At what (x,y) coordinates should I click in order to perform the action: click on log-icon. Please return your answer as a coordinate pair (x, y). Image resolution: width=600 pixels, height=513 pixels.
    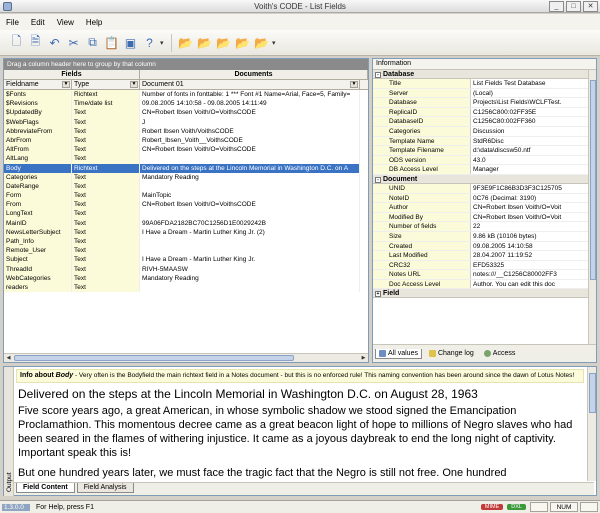
    Looking at the image, I should click on (432, 353).